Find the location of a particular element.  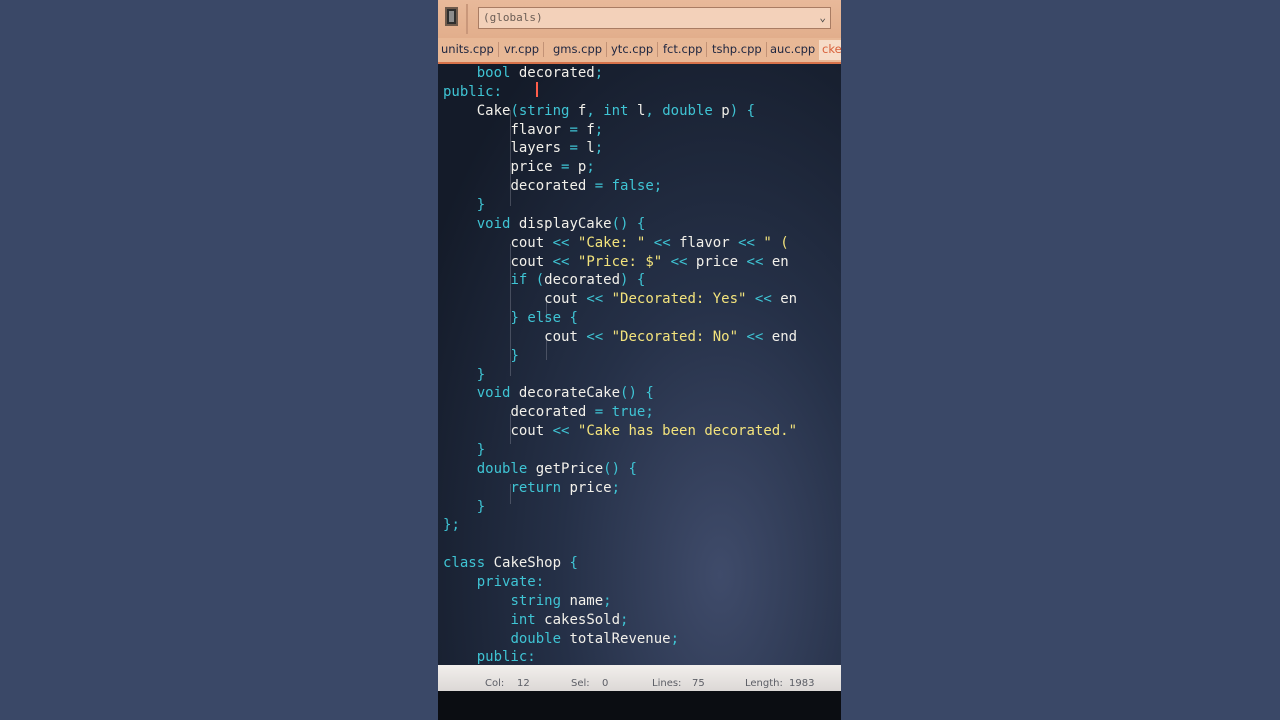

length-value: 1983 is located at coordinates (802, 683).